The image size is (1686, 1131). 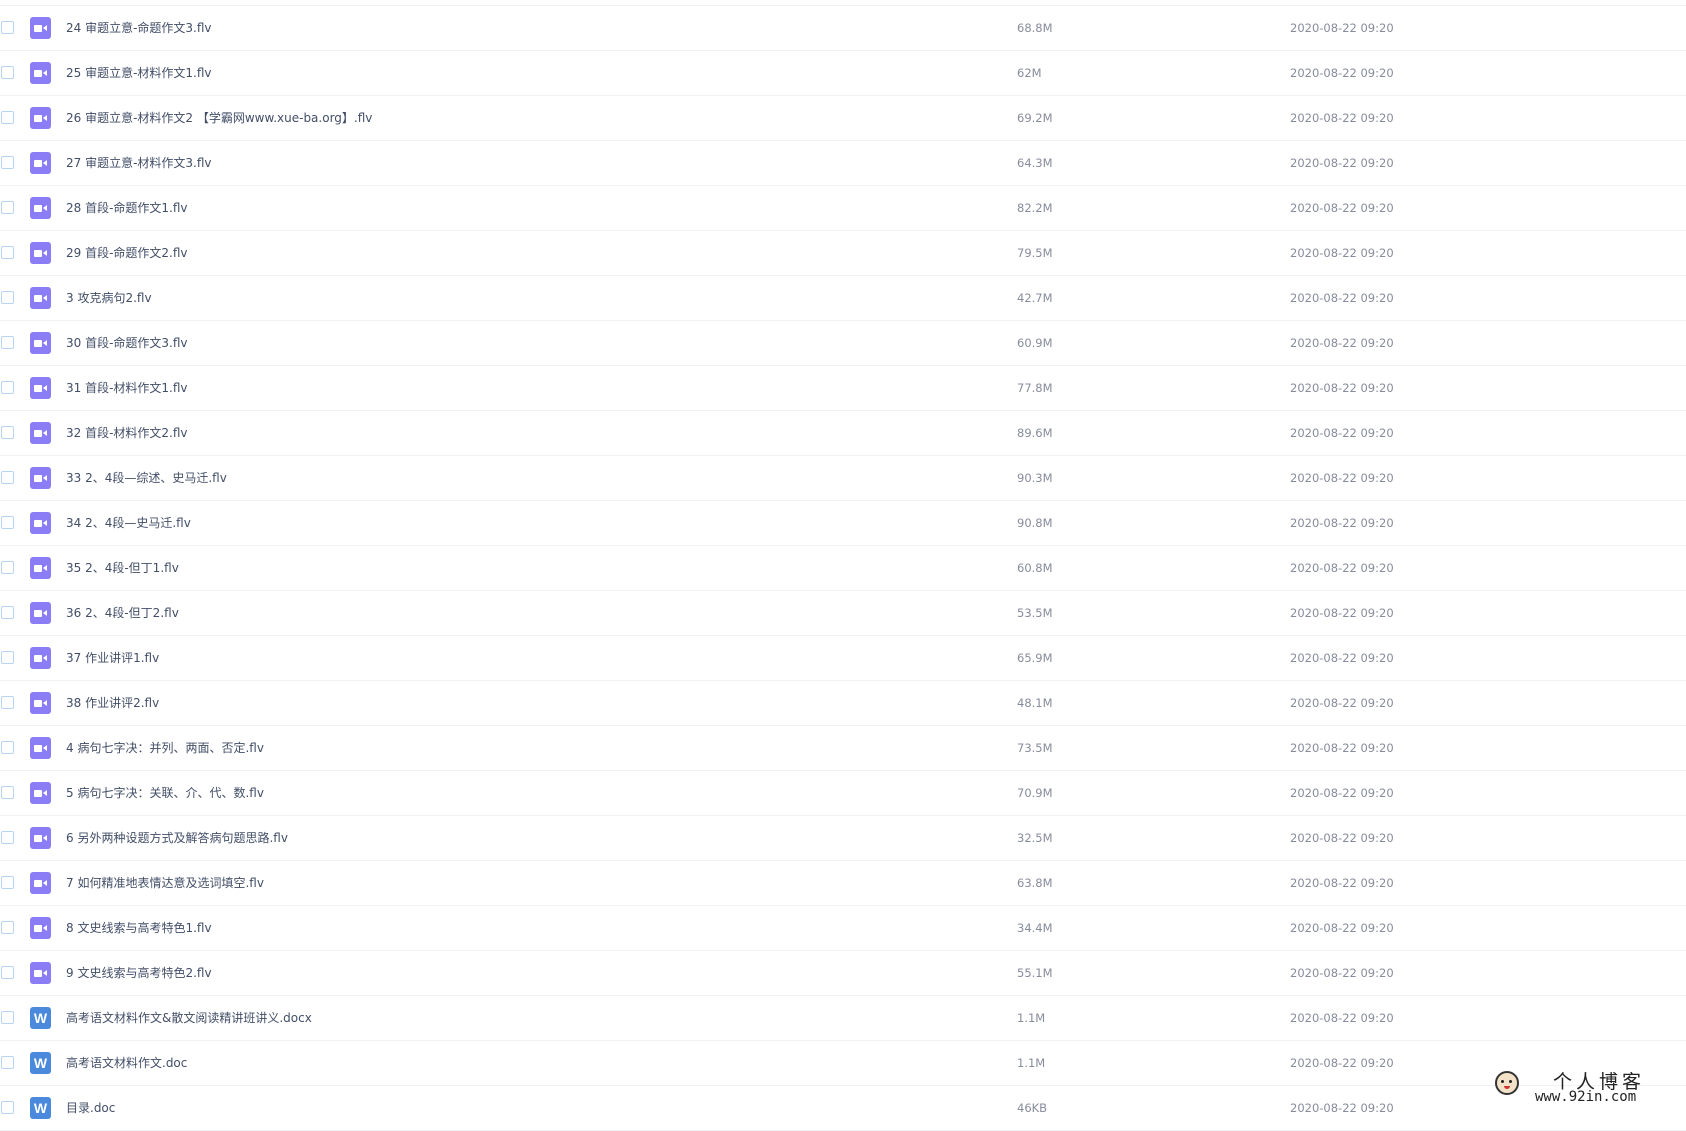 I want to click on file-name-link: 3 攻克病句2.flv, so click(x=109, y=298).